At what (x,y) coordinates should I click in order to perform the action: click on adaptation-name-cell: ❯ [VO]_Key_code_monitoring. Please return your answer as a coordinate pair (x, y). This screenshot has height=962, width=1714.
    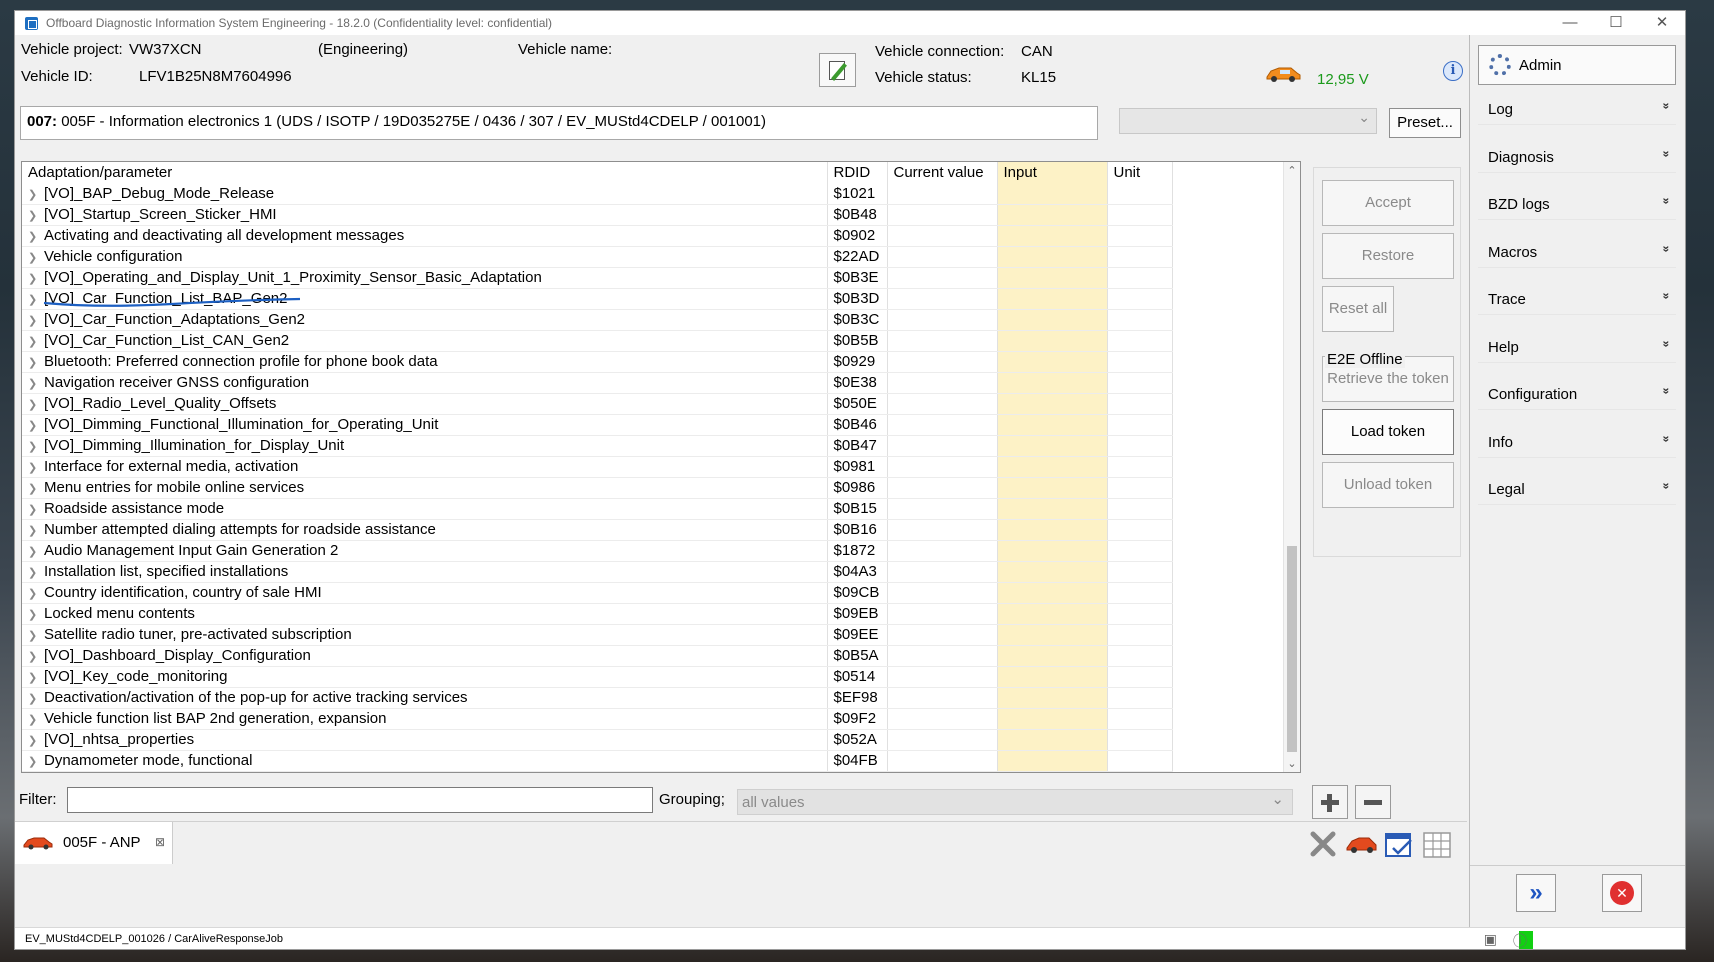
    Looking at the image, I should click on (425, 677).